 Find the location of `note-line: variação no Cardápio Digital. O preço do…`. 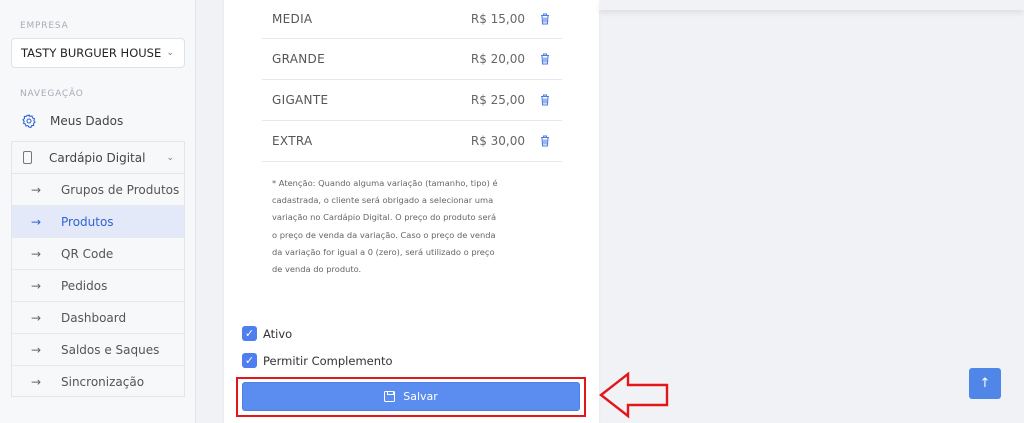

note-line: variação no Cardápio Digital. O preço do… is located at coordinates (384, 217).